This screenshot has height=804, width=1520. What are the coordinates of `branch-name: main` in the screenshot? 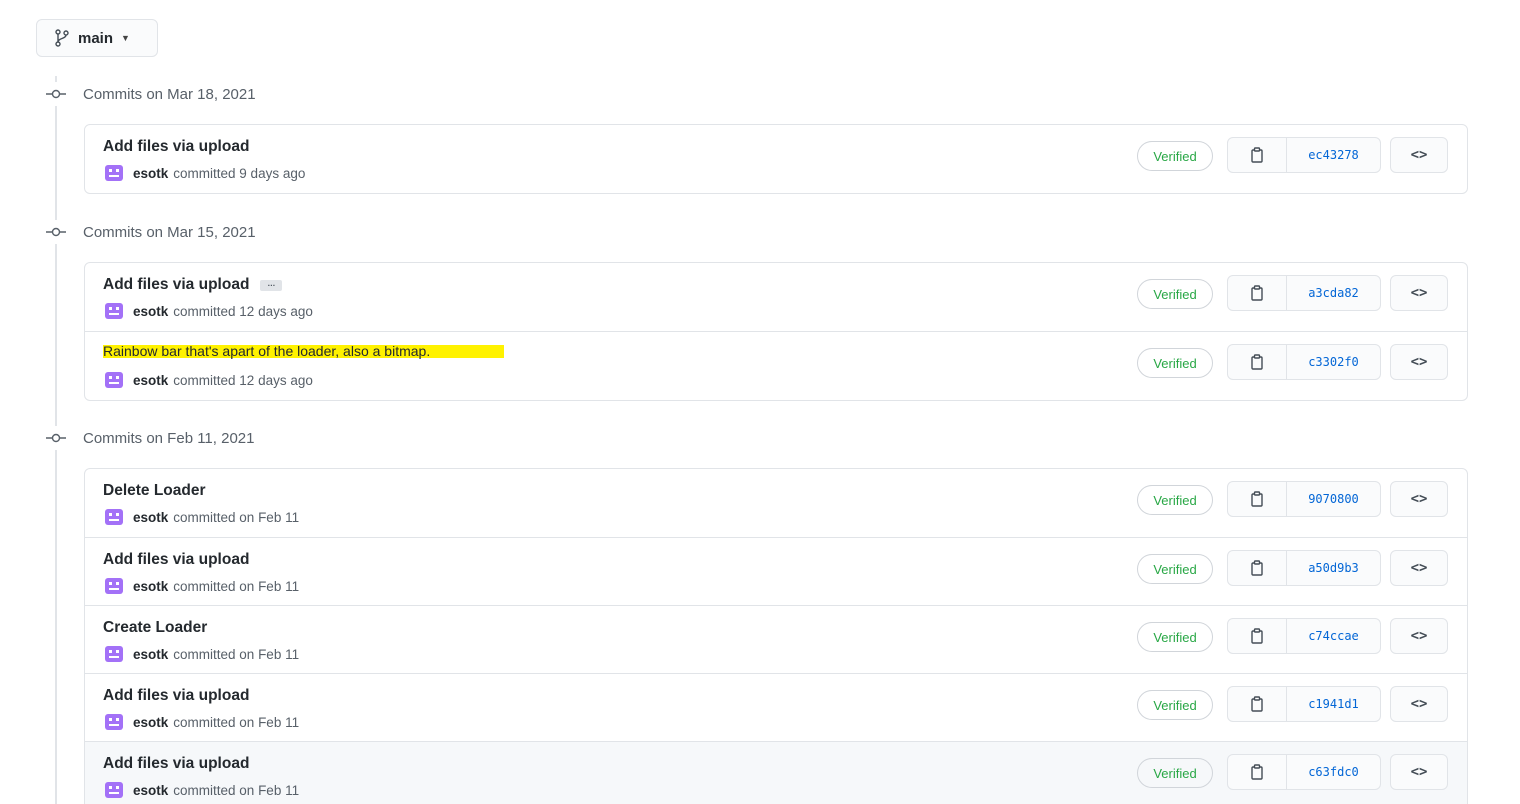 It's located at (96, 38).